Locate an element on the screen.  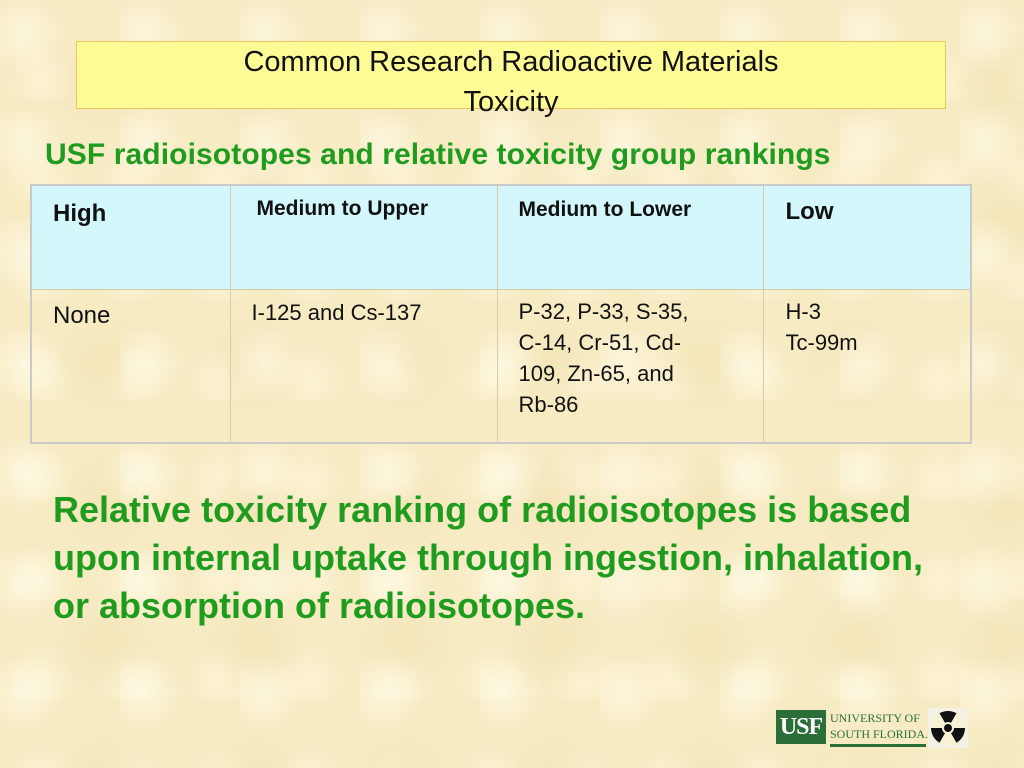
slide-title-line-2: Toxicity is located at coordinates (511, 102).